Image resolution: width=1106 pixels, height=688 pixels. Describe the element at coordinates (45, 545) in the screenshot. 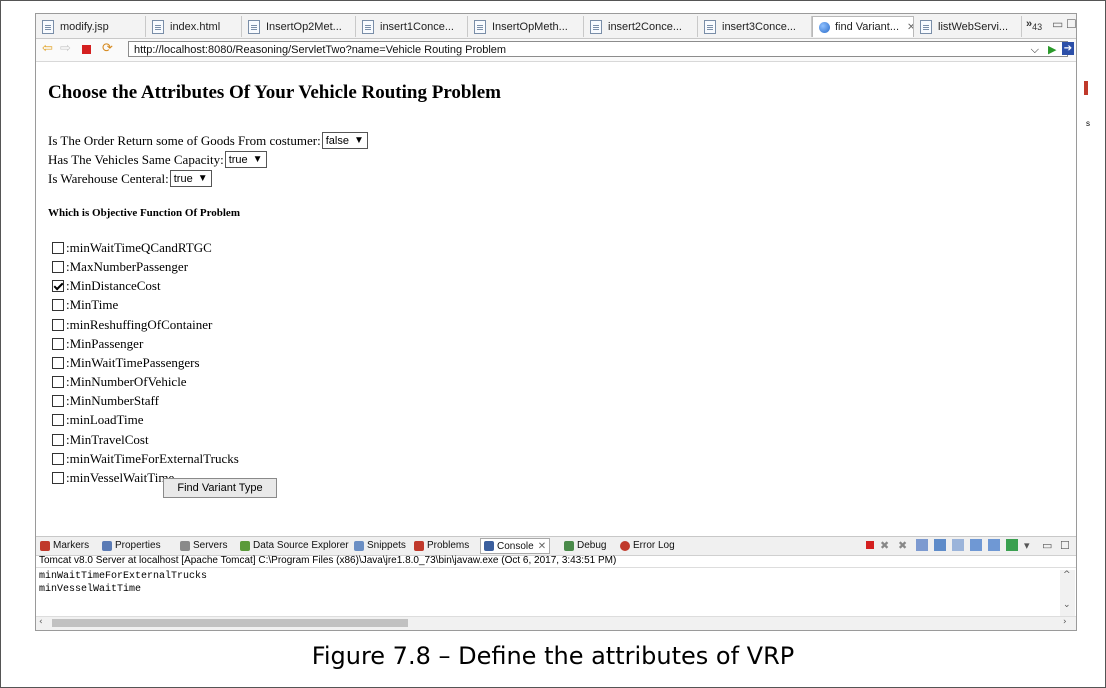

I see `markers-icon` at that location.